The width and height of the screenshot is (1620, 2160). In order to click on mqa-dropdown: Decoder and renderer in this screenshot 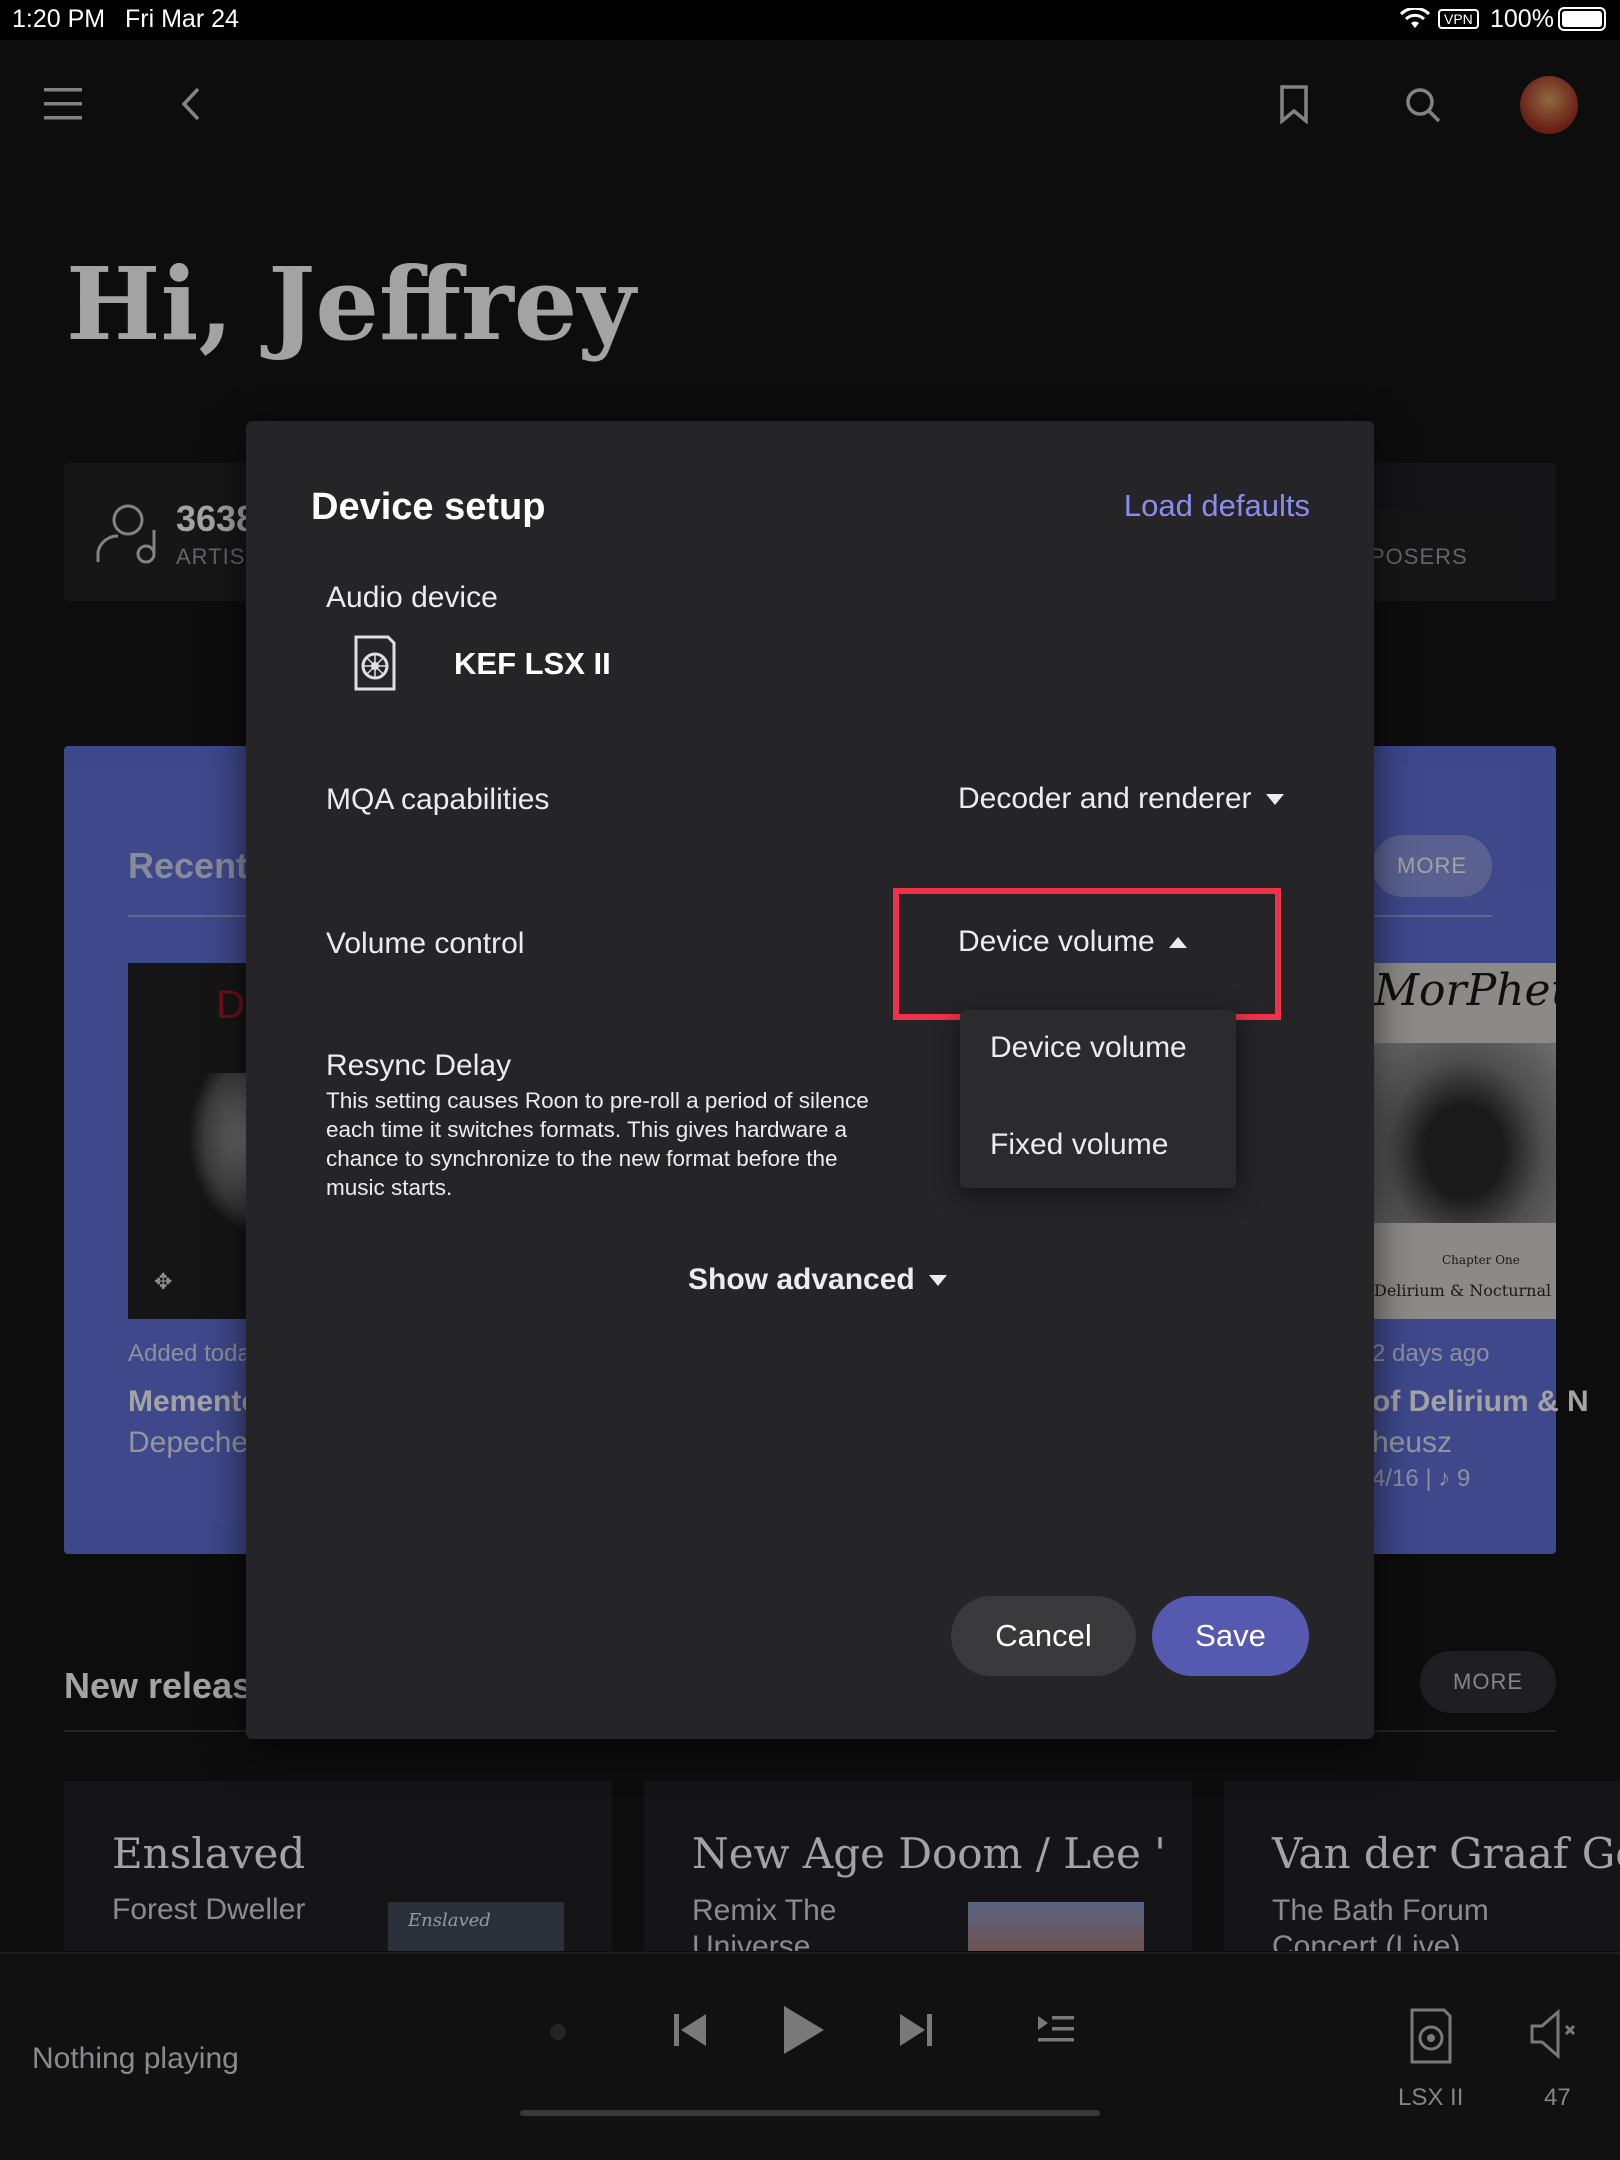, I will do `click(1121, 799)`.